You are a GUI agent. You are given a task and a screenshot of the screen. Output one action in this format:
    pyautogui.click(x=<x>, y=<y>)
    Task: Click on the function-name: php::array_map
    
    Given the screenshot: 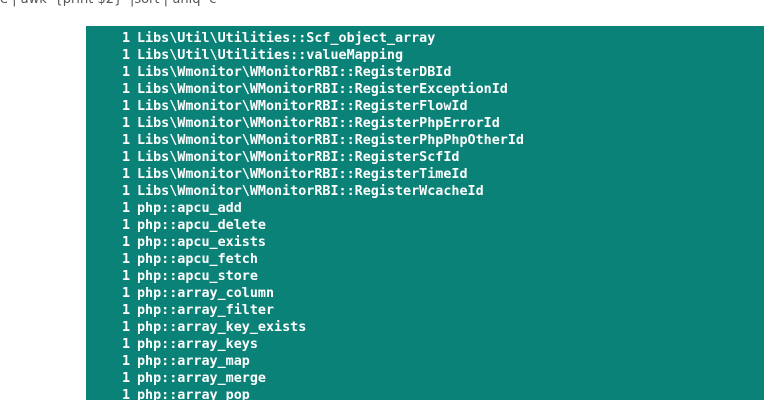 What is the action you would take?
    pyautogui.click(x=193, y=361)
    